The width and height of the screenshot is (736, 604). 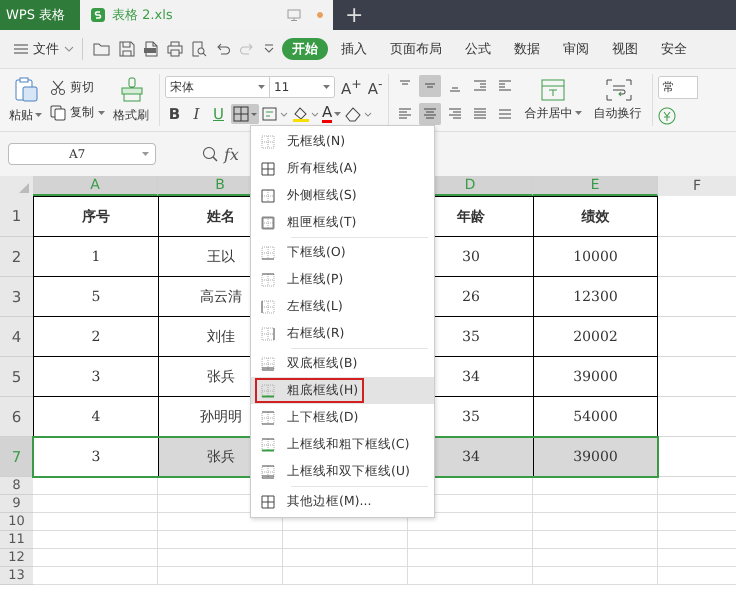 I want to click on print-preview-icon, so click(x=199, y=49).